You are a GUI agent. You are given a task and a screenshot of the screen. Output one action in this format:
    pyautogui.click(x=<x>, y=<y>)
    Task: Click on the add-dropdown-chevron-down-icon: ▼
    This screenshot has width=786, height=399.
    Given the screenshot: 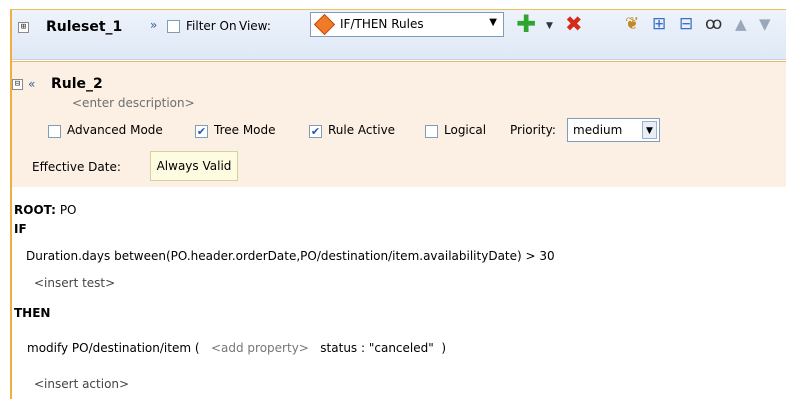 What is the action you would take?
    pyautogui.click(x=549, y=26)
    